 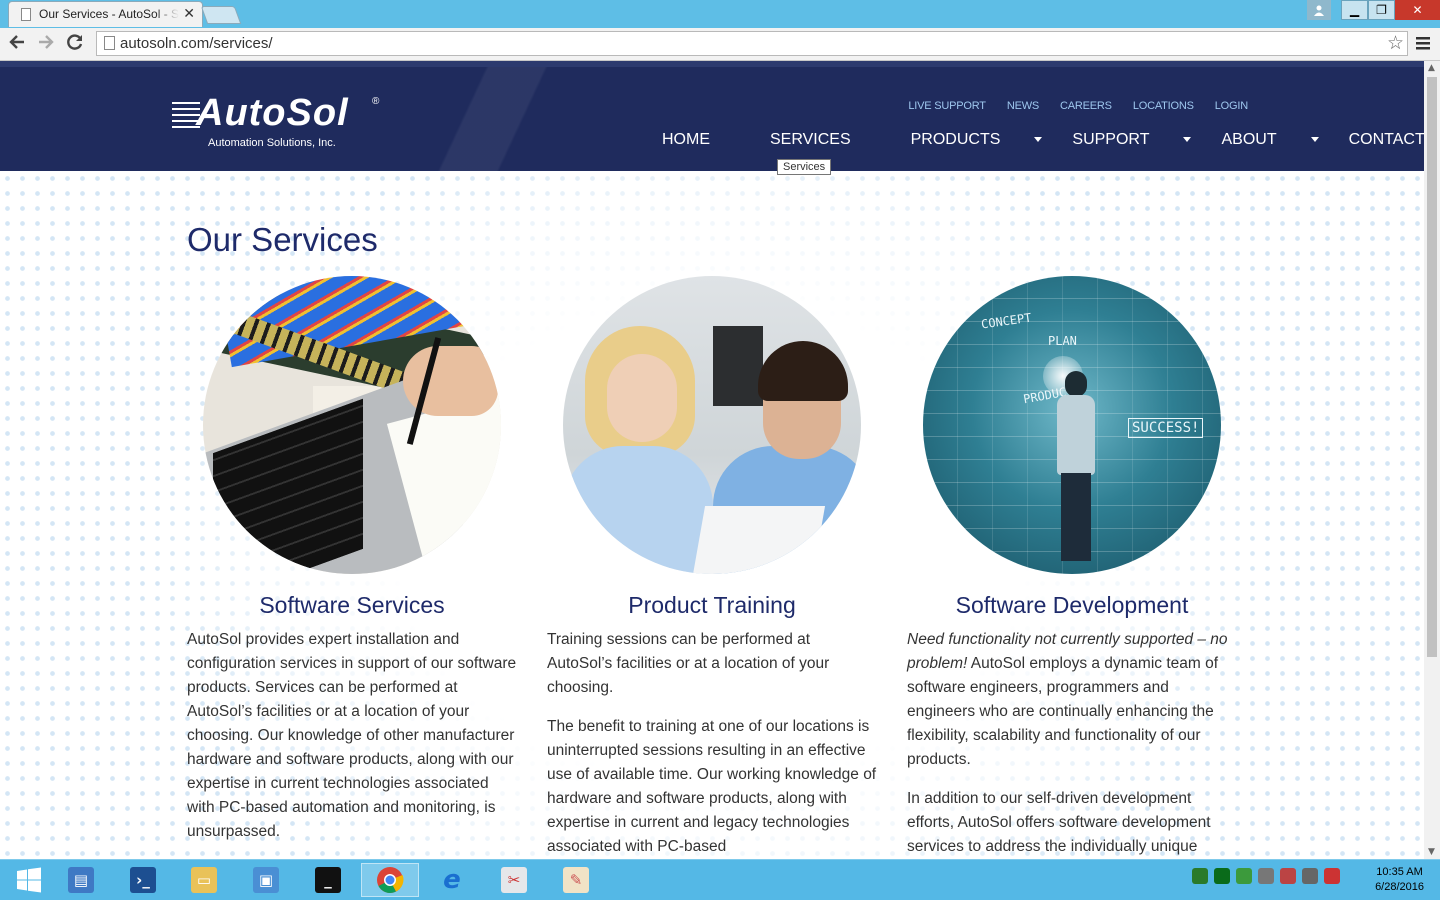 I want to click on utility-link-live-support: LIVE SUPPORT, so click(x=947, y=106).